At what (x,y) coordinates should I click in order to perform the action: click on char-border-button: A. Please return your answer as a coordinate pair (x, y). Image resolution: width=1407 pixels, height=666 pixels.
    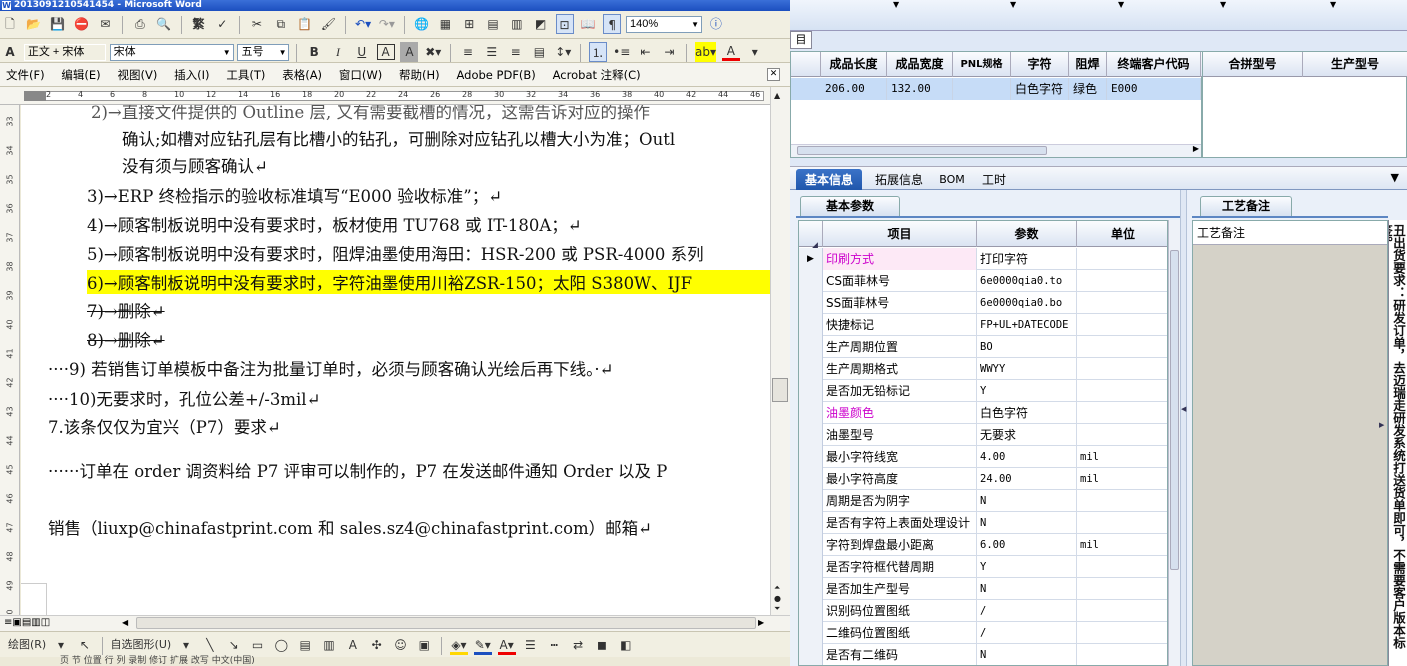
    Looking at the image, I should click on (385, 52).